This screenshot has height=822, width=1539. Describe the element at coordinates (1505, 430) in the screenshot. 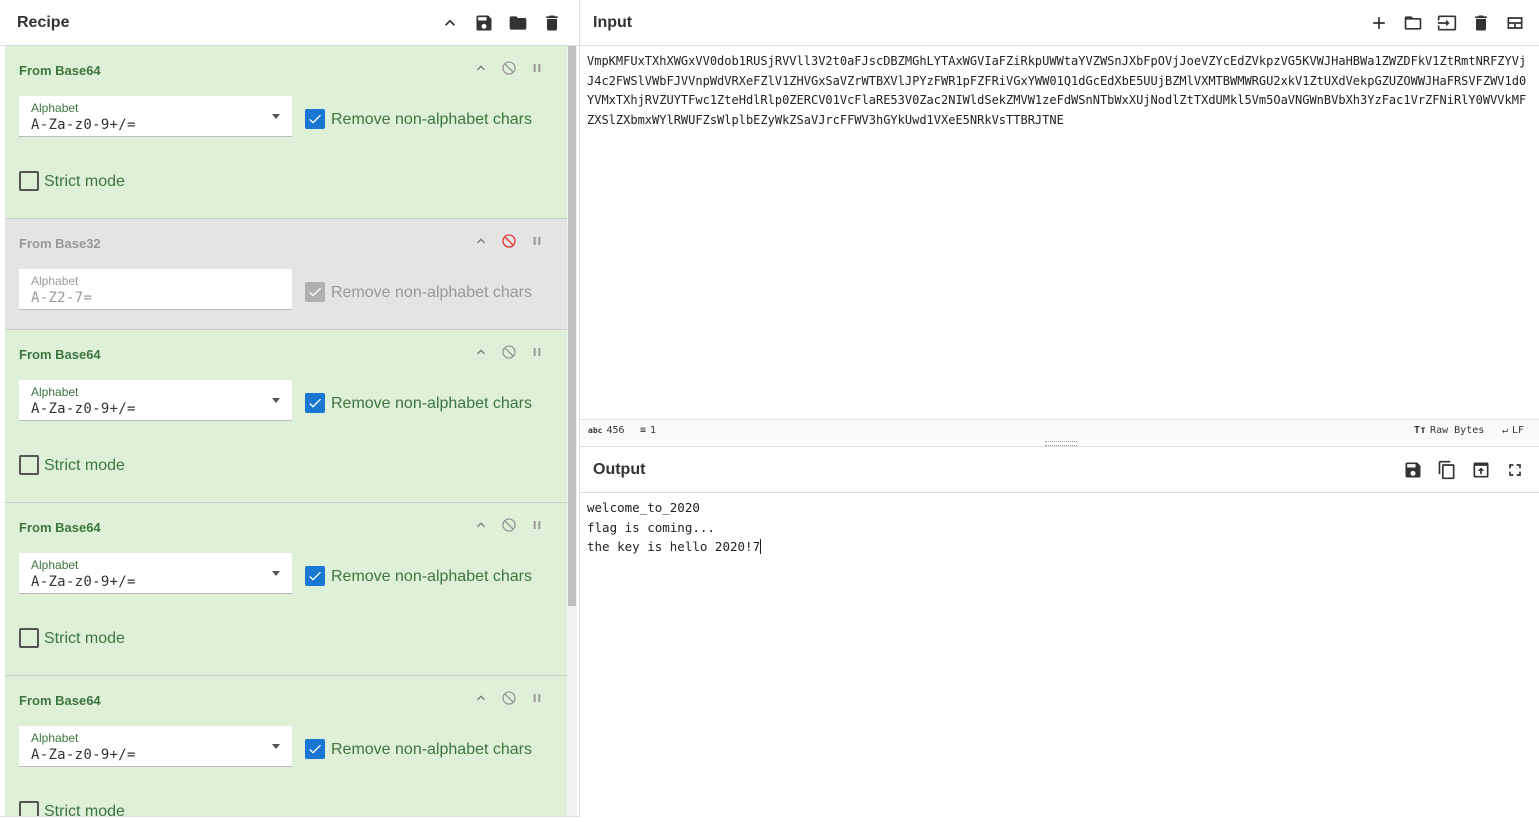

I see `return-icon: ↵` at that location.